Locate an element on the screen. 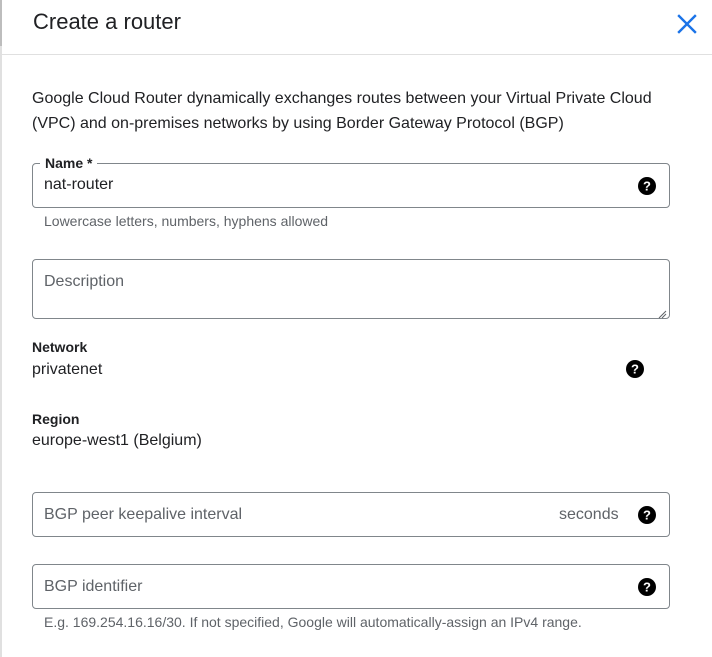 Image resolution: width=712 pixels, height=657 pixels. name-field-label: Name * is located at coordinates (69, 163).